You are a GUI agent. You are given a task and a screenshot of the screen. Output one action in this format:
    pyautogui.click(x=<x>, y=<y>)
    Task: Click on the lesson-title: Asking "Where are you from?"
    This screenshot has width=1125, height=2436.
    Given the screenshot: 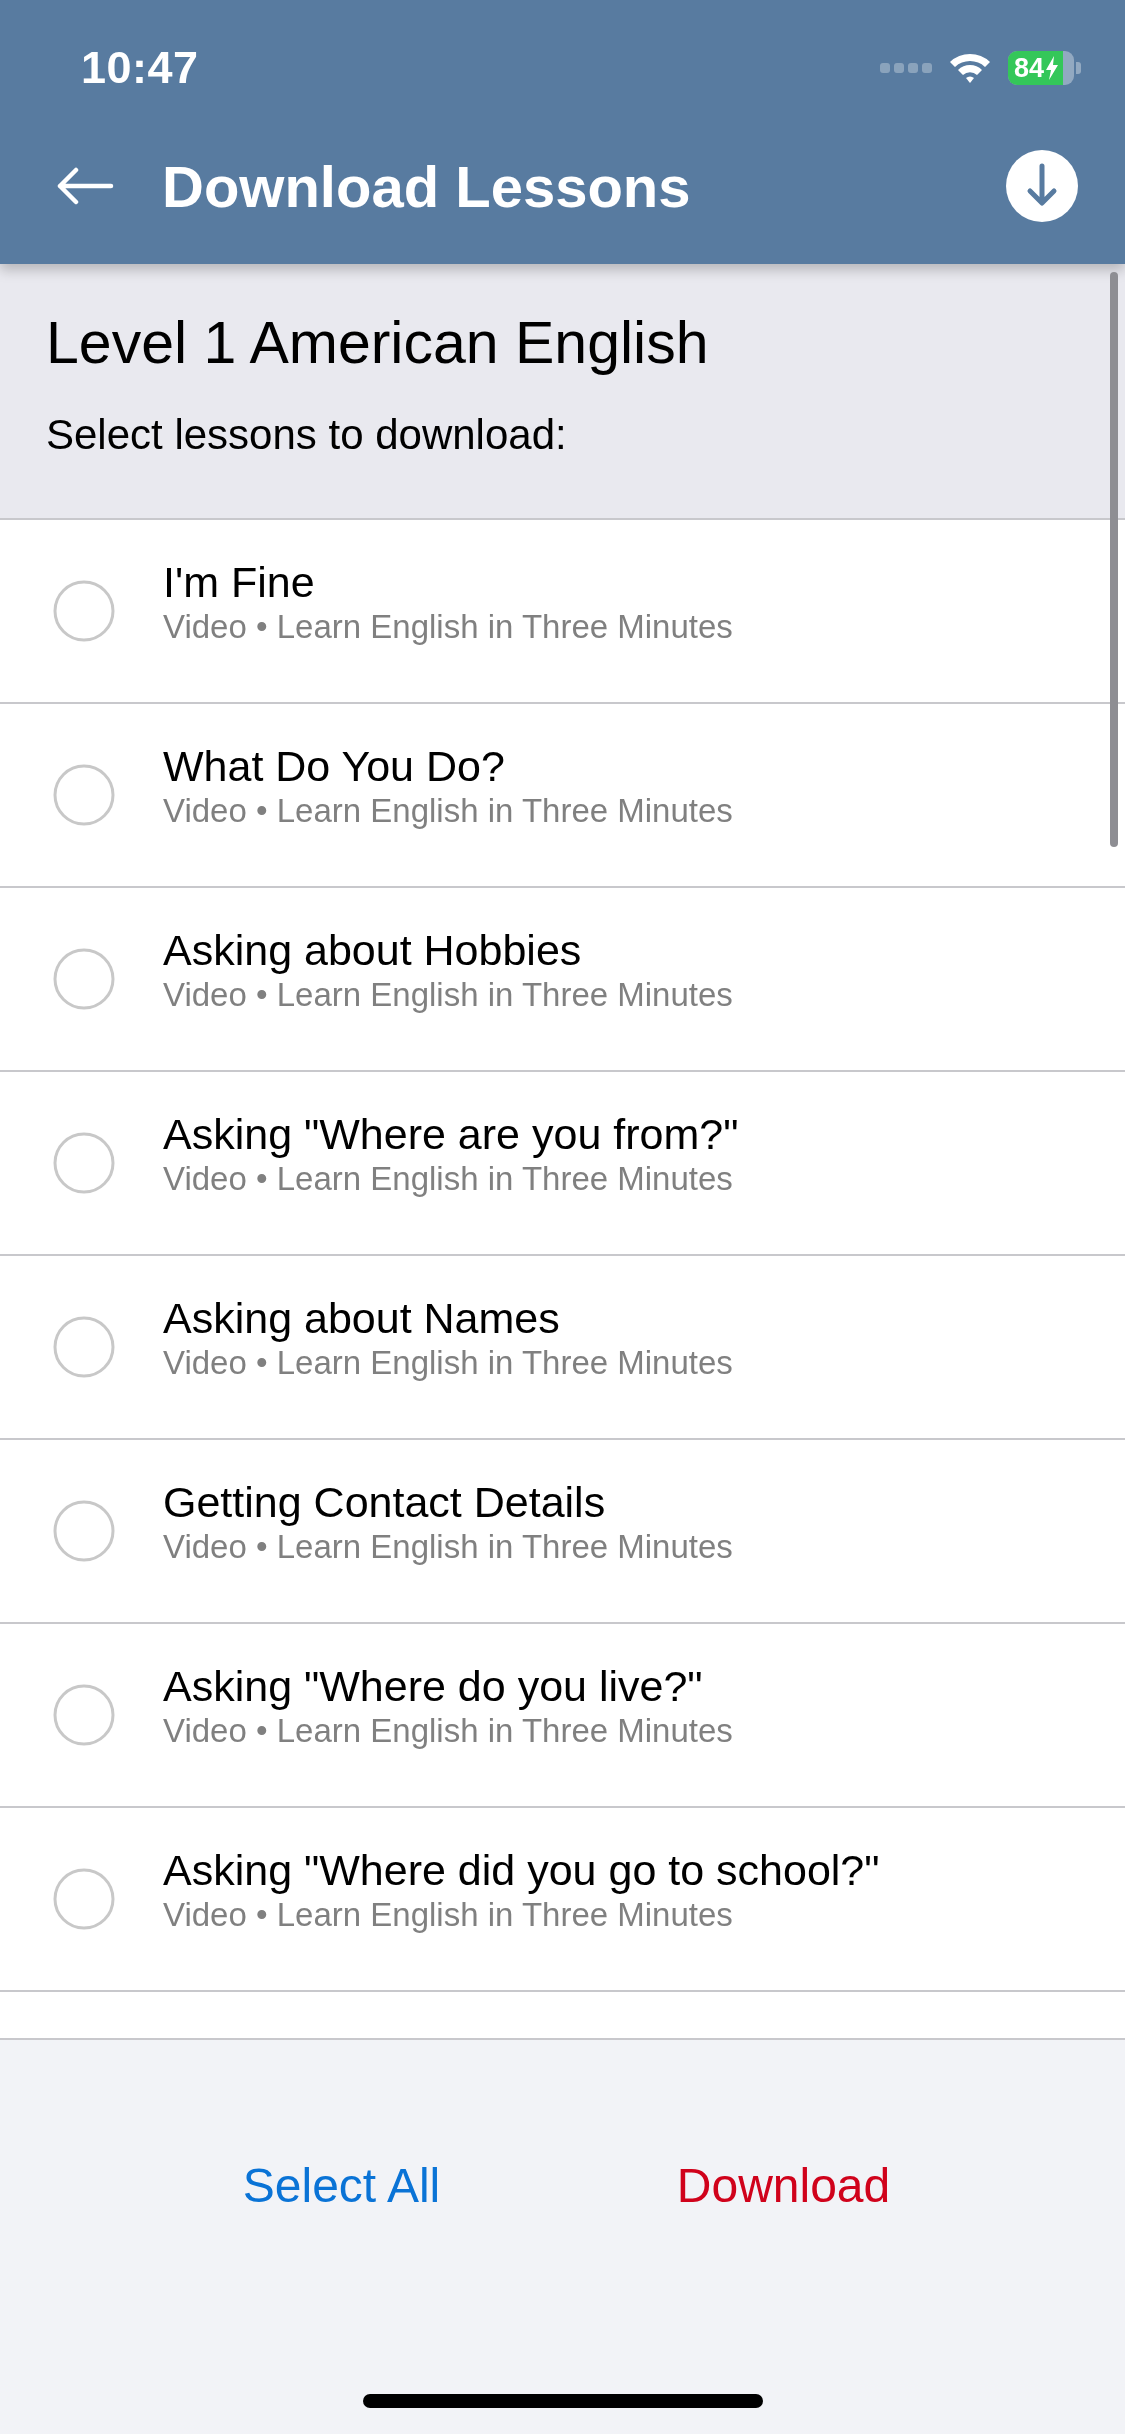 What is the action you would take?
    pyautogui.click(x=451, y=1134)
    